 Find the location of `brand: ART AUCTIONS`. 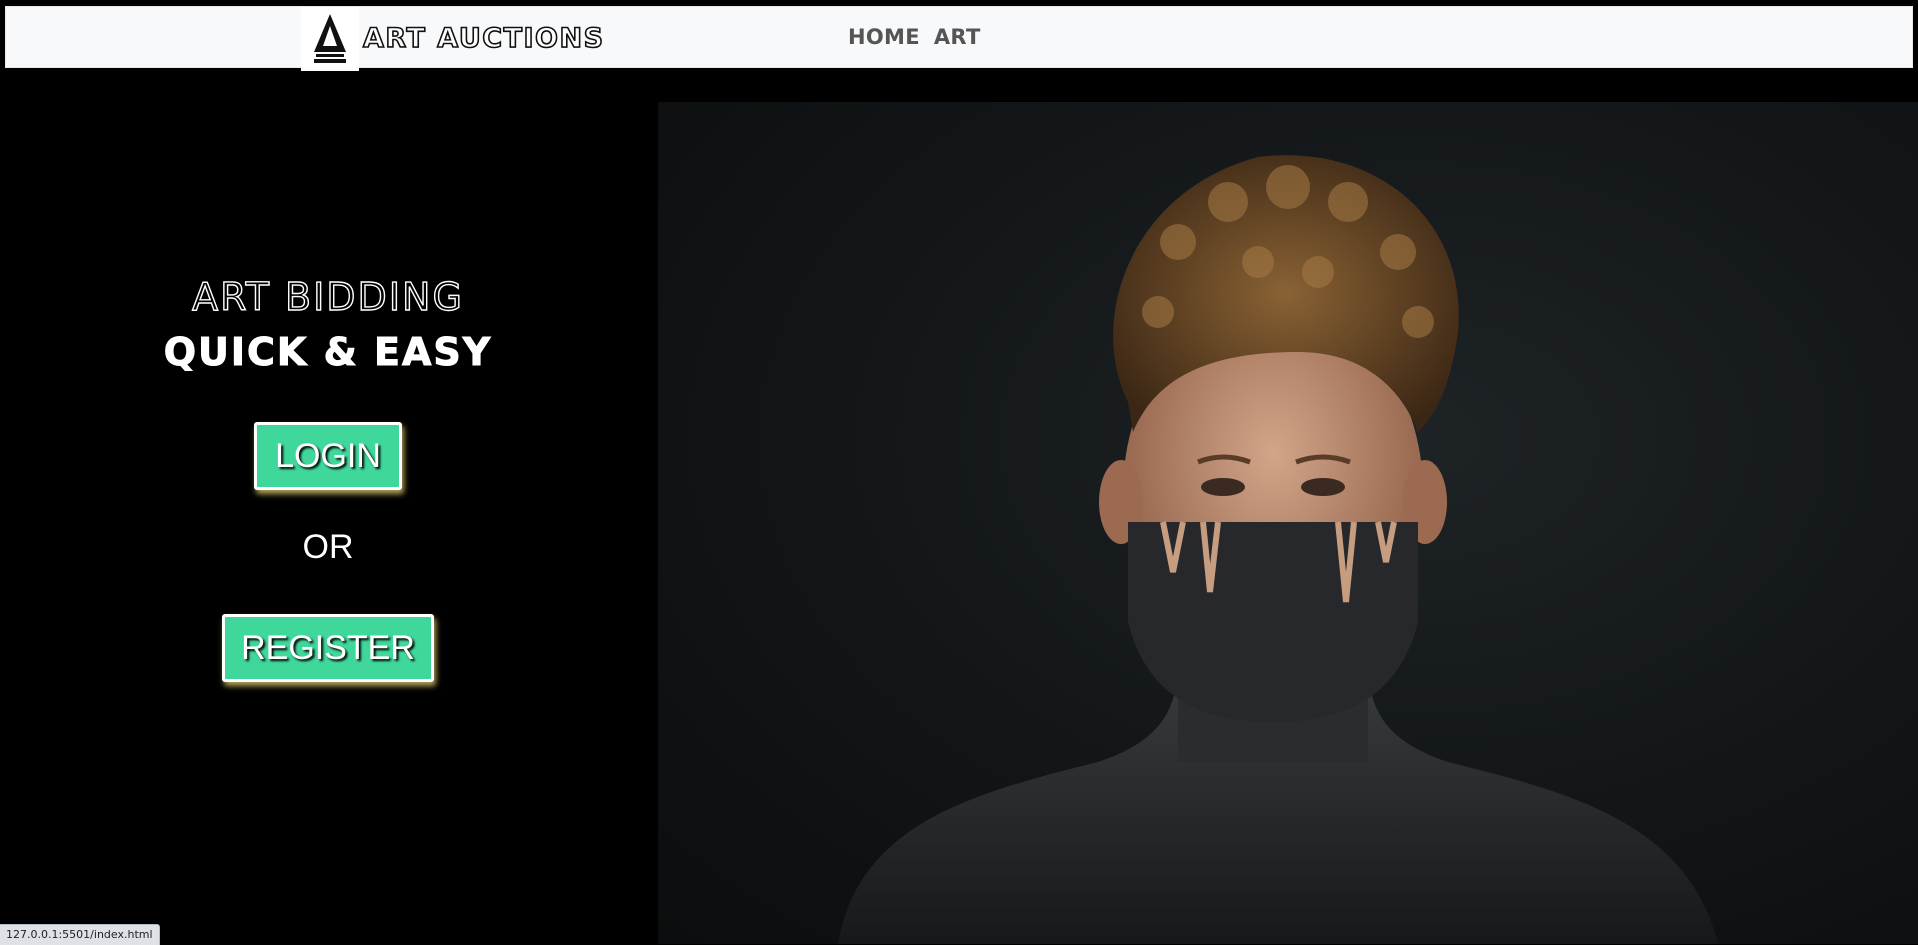

brand: ART AUCTIONS is located at coordinates (453, 39).